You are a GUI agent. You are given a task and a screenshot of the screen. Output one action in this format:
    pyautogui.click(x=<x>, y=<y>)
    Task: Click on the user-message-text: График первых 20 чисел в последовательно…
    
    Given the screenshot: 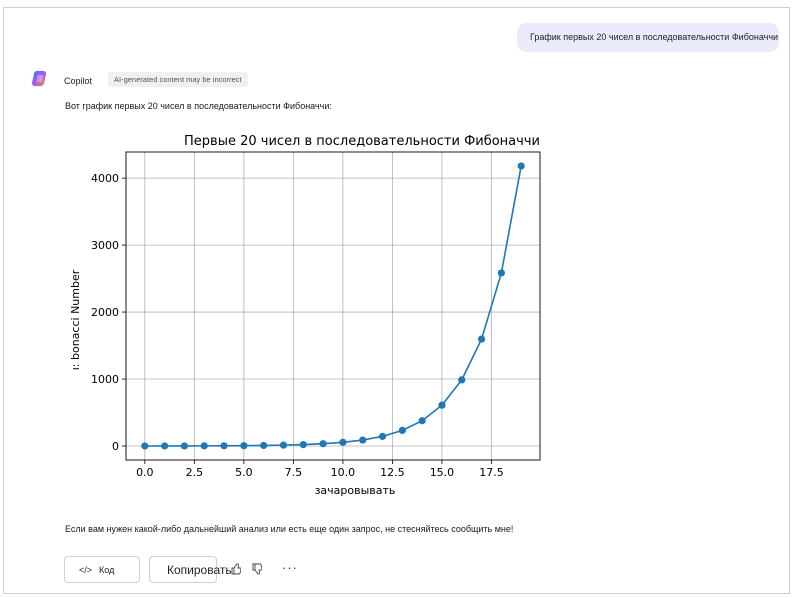 What is the action you would take?
    pyautogui.click(x=654, y=37)
    